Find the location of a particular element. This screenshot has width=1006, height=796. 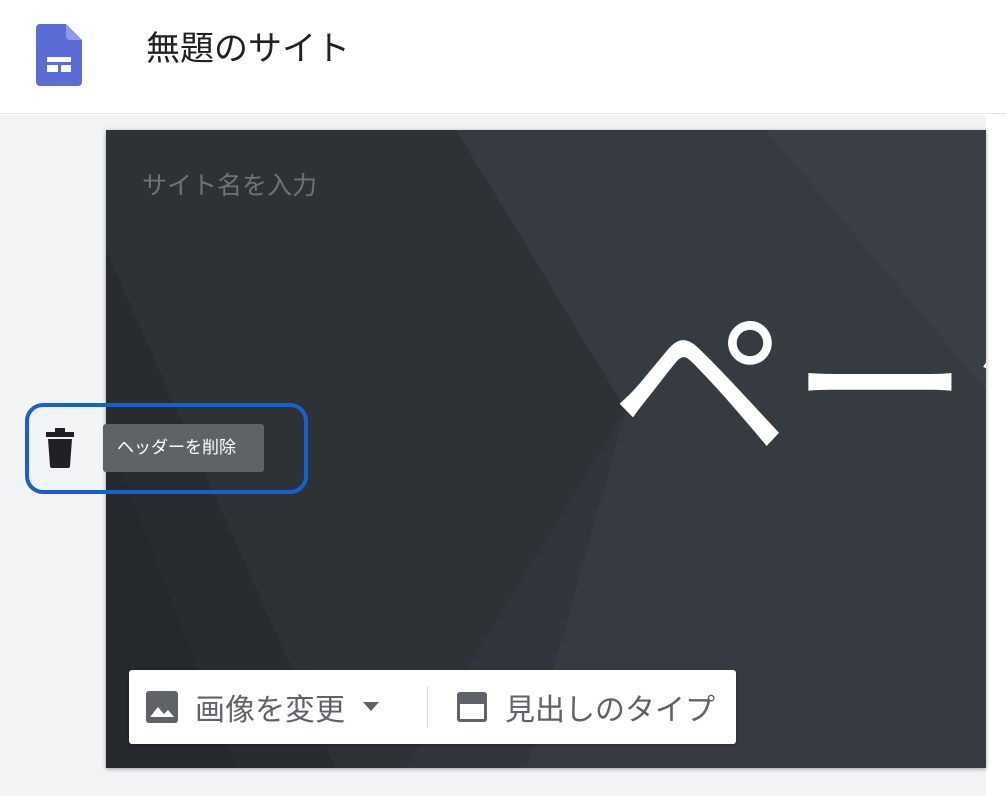

toolbar-divider is located at coordinates (427, 707).